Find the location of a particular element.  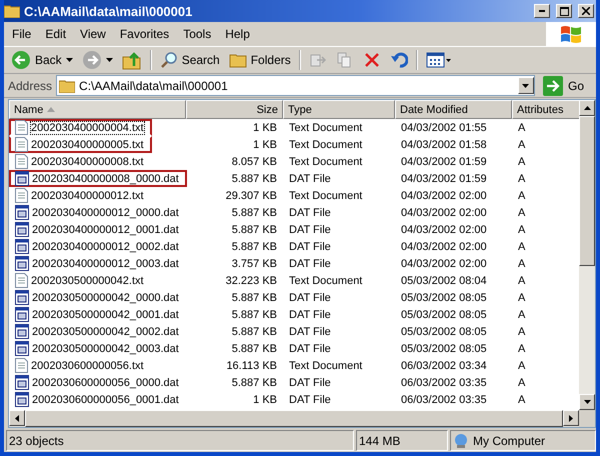

file-name: 2002030500000042_0003.dat is located at coordinates (105, 348).